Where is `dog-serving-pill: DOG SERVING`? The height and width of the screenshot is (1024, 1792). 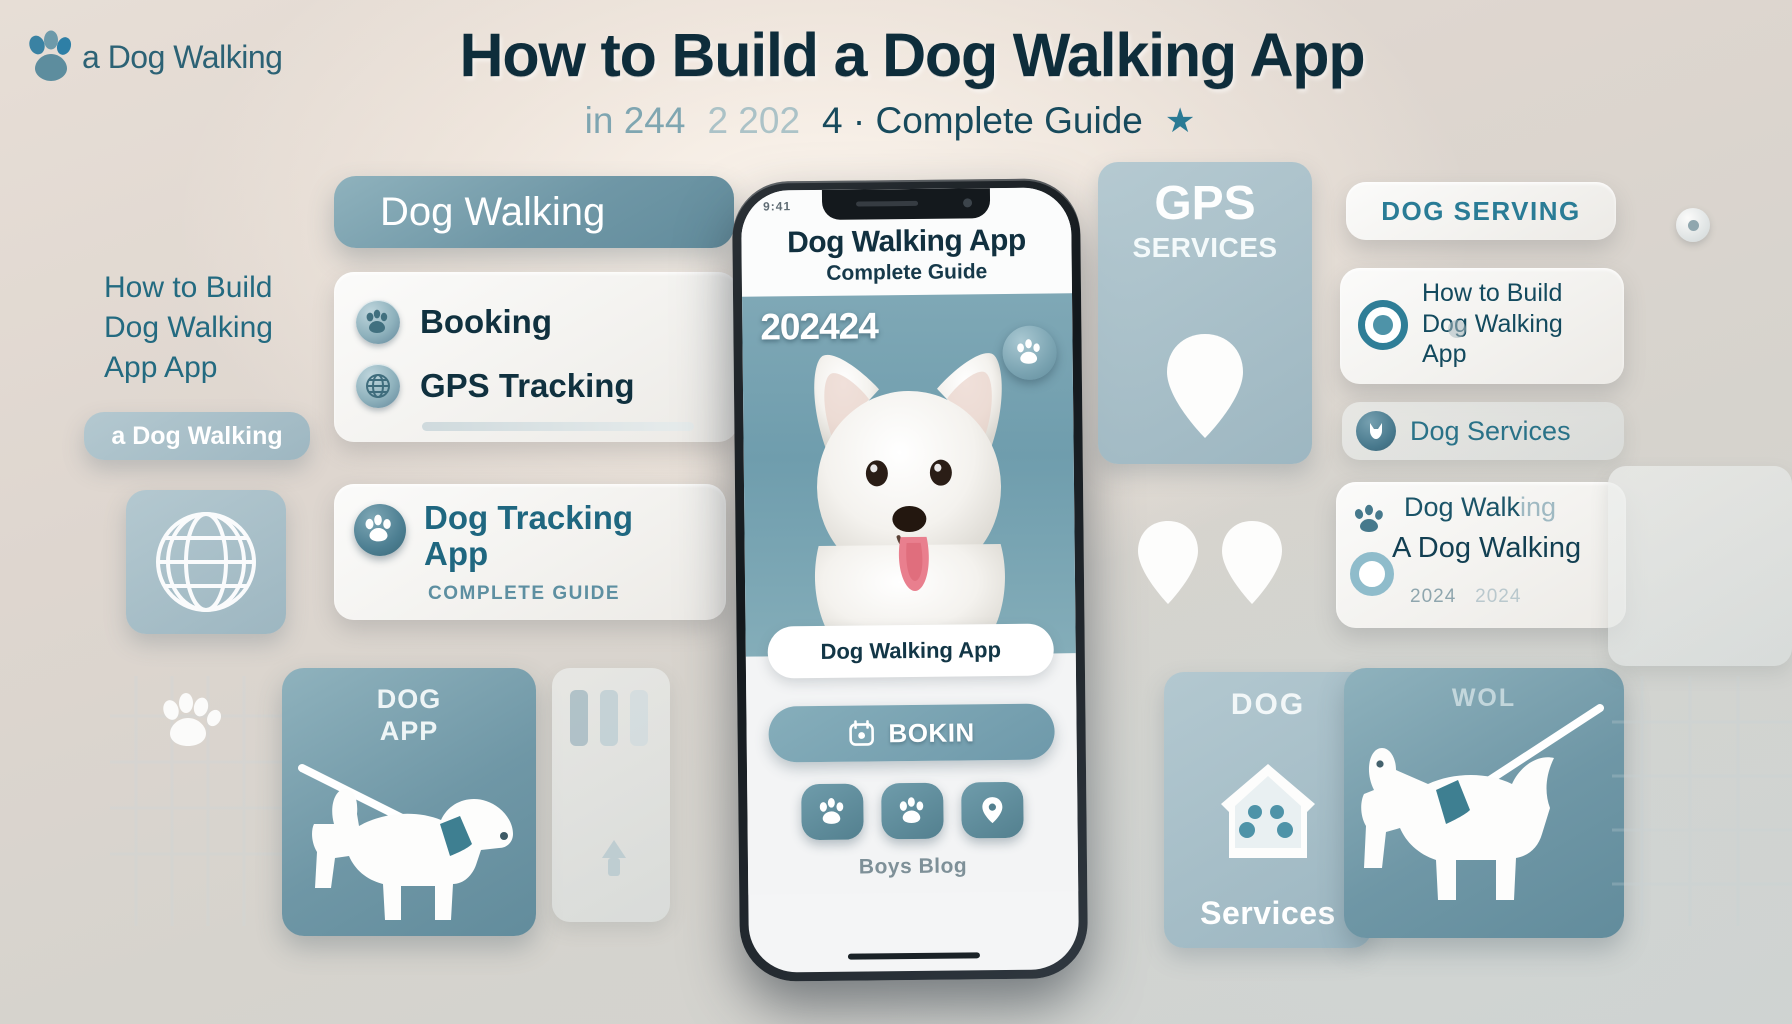 dog-serving-pill: DOG SERVING is located at coordinates (1481, 211).